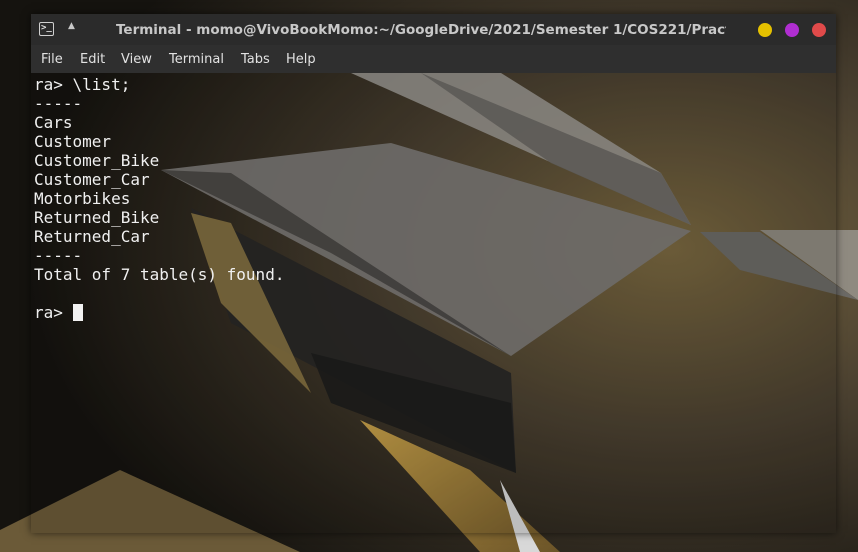 The width and height of the screenshot is (858, 552). Describe the element at coordinates (159, 274) in the screenshot. I see `terminal-line: Total of 7 table(s) found.` at that location.